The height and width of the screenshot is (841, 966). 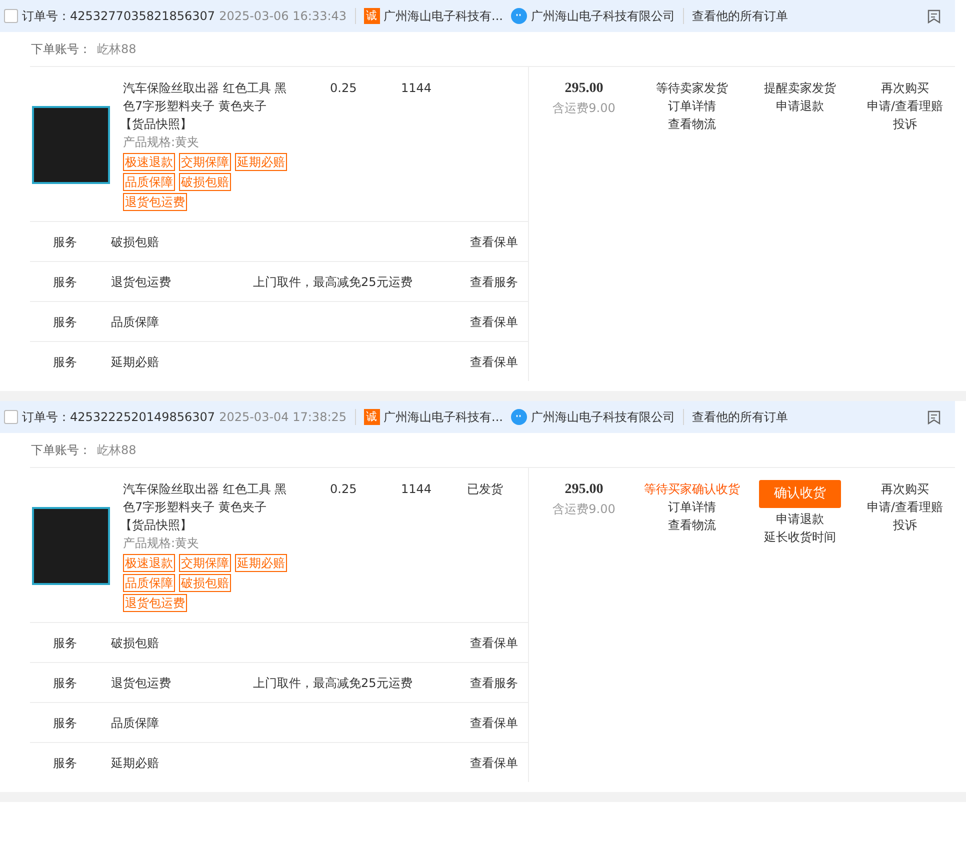 I want to click on action-link: 提醒卖家发货, so click(x=800, y=88).